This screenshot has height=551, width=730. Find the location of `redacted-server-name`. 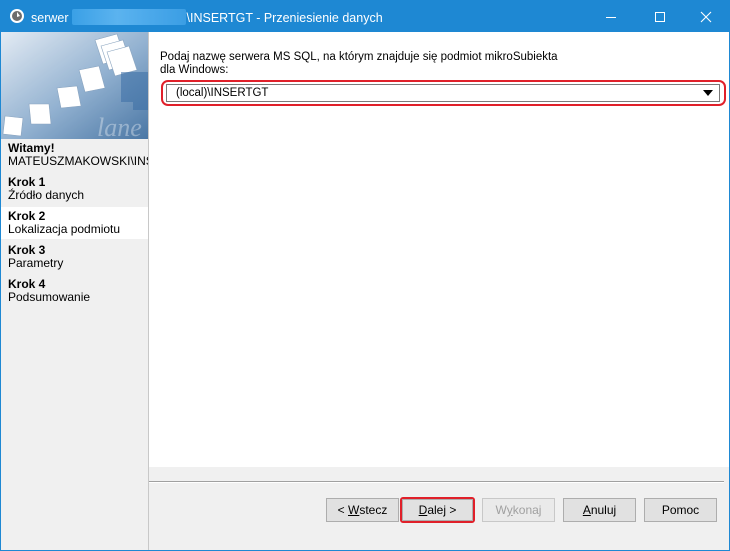

redacted-server-name is located at coordinates (128, 17).